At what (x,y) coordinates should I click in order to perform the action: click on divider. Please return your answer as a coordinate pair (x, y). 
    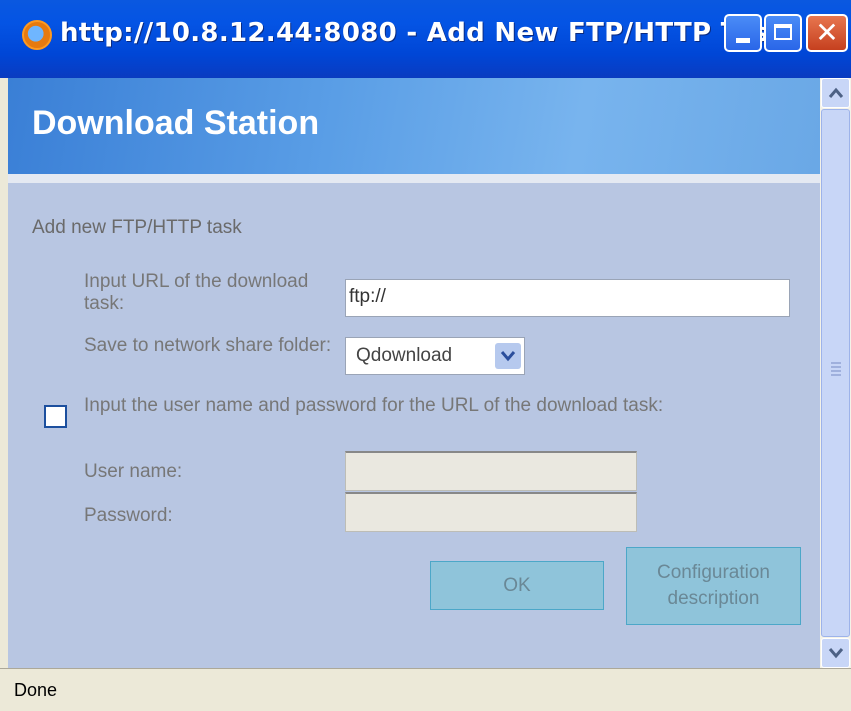
    Looking at the image, I should click on (414, 178).